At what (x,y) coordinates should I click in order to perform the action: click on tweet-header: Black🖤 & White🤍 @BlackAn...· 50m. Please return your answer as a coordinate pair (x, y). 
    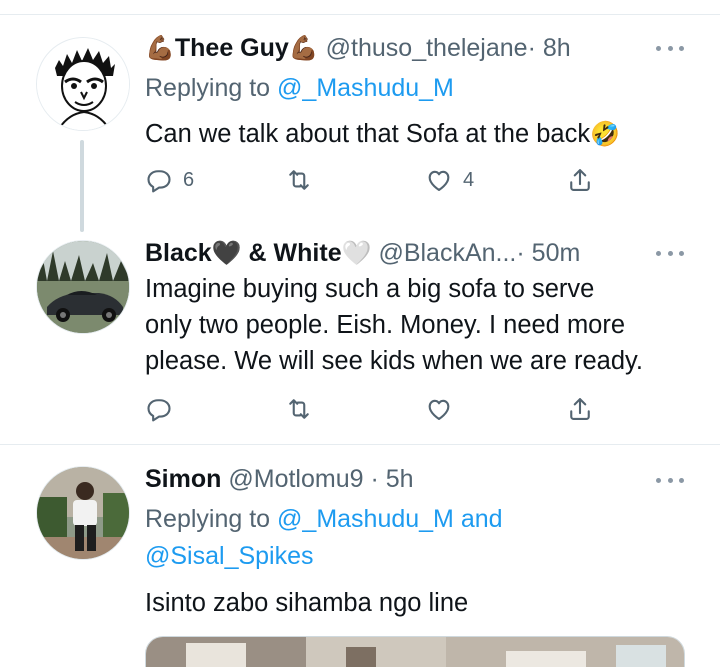
    Looking at the image, I should click on (362, 253).